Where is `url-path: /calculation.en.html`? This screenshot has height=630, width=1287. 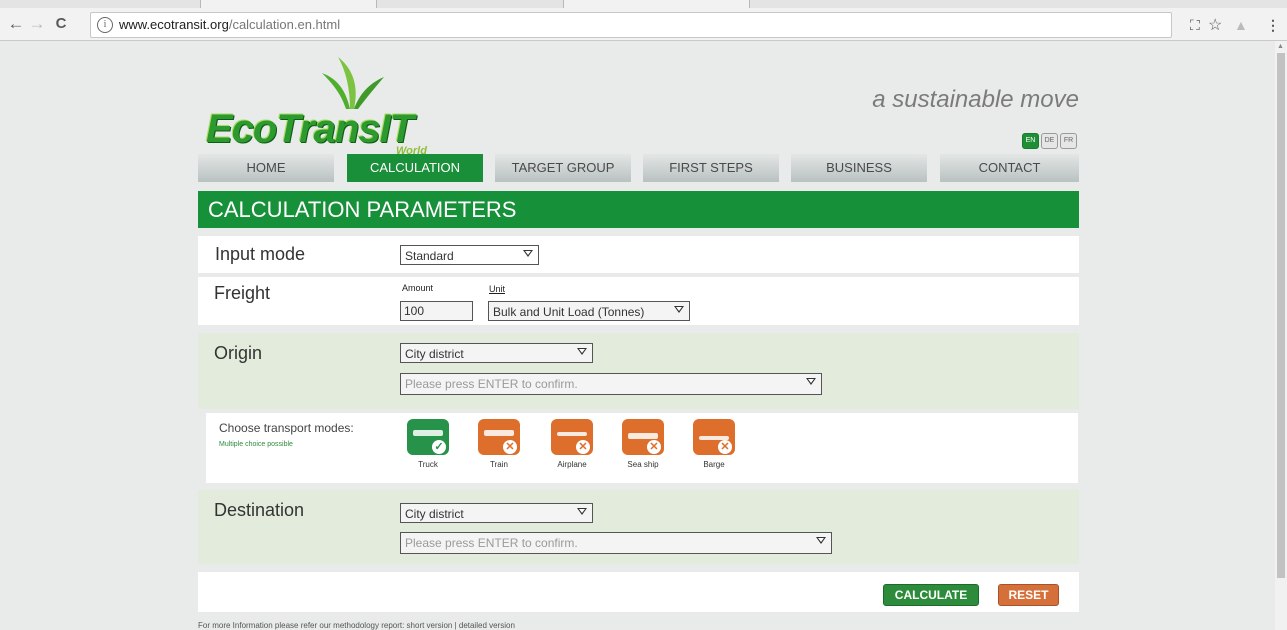
url-path: /calculation.en.html is located at coordinates (284, 24).